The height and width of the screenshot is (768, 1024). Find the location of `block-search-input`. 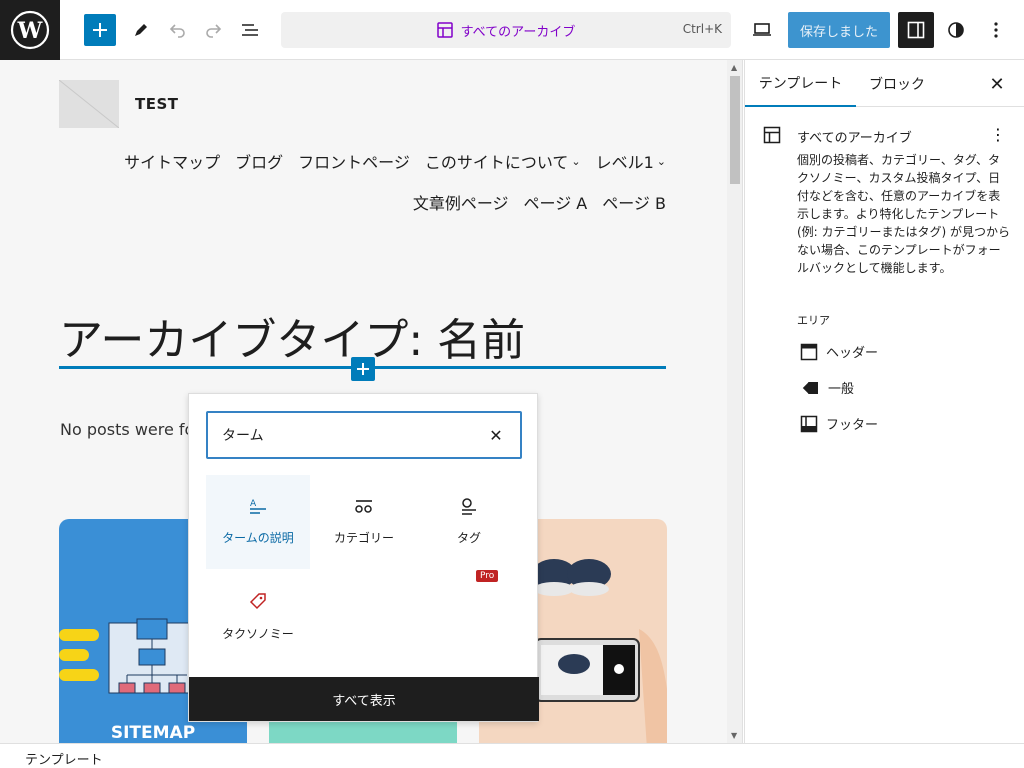

block-search-input is located at coordinates (342, 435).